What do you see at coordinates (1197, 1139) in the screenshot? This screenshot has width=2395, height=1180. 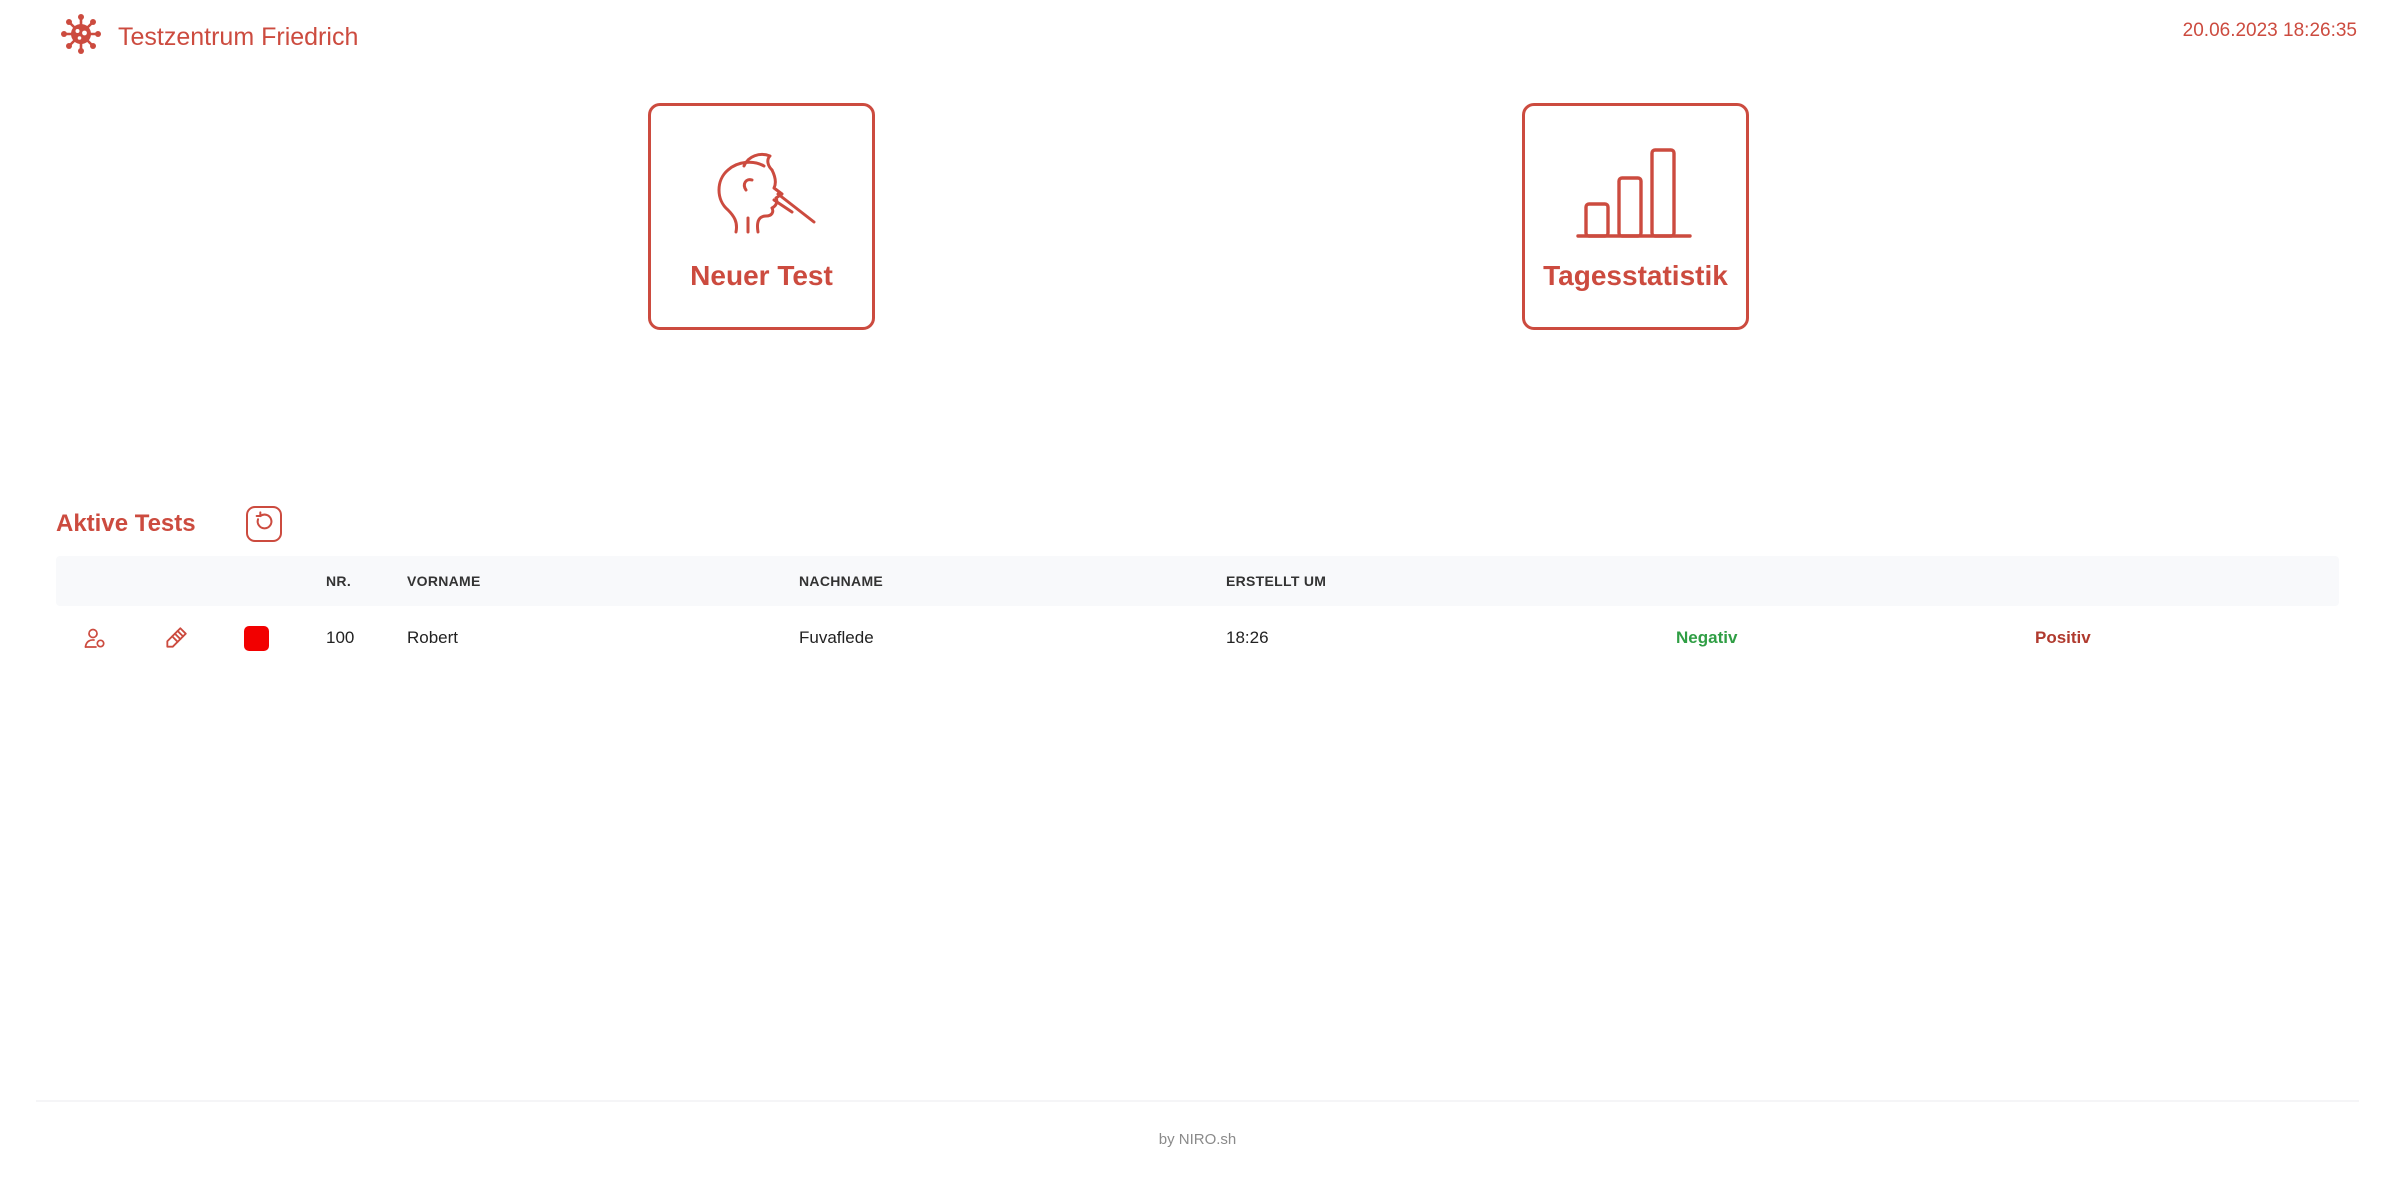 I see `footer-credit: by NIRO.sh` at bounding box center [1197, 1139].